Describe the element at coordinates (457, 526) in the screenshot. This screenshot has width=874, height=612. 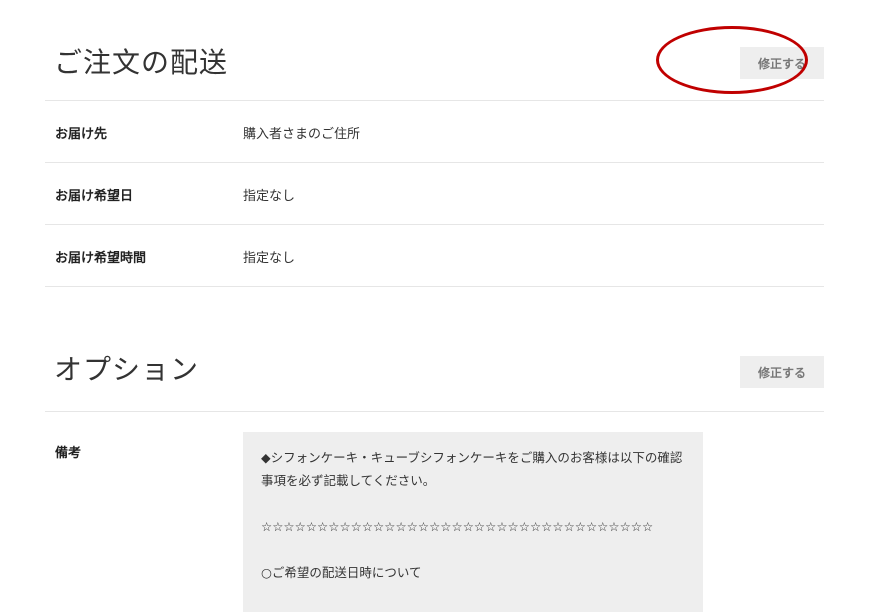
I see `notes-line-stars: ☆☆☆☆☆☆☆☆☆☆☆☆☆☆☆☆☆☆☆☆☆☆☆☆☆☆☆☆☆☆☆☆☆☆☆` at that location.